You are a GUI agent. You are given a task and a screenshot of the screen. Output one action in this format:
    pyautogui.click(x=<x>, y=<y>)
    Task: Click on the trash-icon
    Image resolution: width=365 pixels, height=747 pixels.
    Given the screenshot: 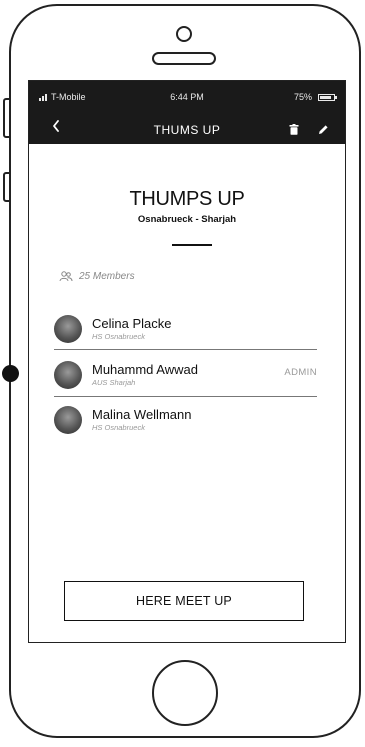 What is the action you would take?
    pyautogui.click(x=294, y=129)
    